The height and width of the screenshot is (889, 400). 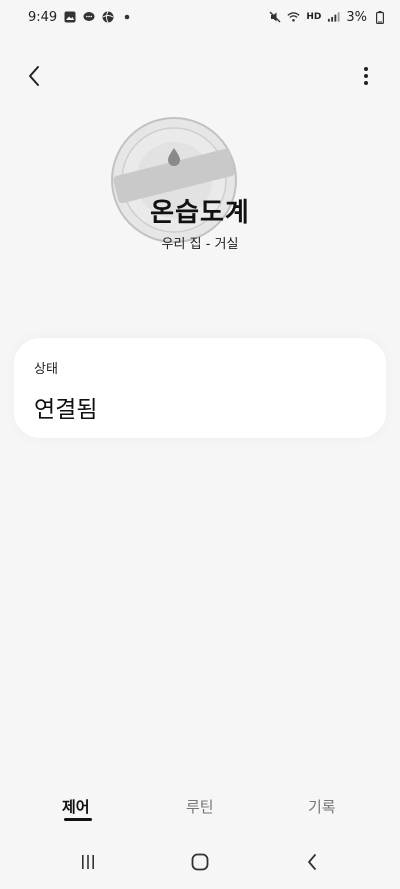 What do you see at coordinates (78, 819) in the screenshot?
I see `active-tab-indicator` at bounding box center [78, 819].